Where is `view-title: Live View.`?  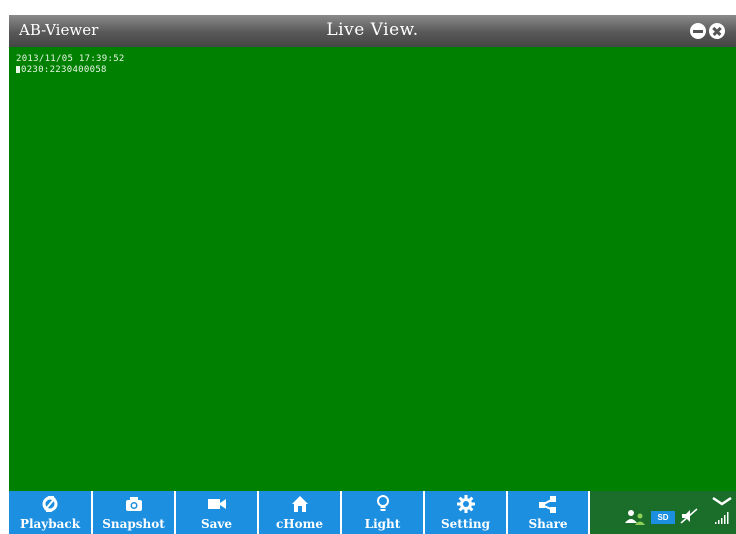 view-title: Live View. is located at coordinates (372, 30).